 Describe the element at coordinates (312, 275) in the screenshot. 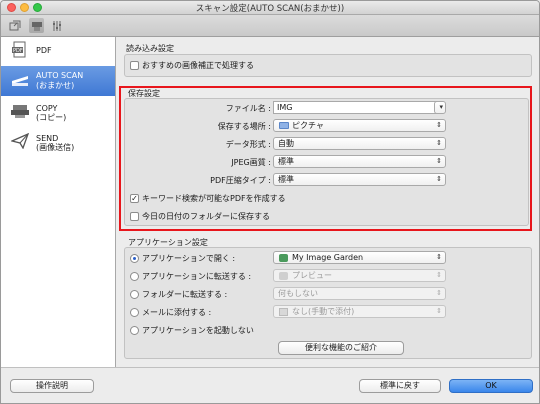

I see `select-value: プレビュー` at that location.